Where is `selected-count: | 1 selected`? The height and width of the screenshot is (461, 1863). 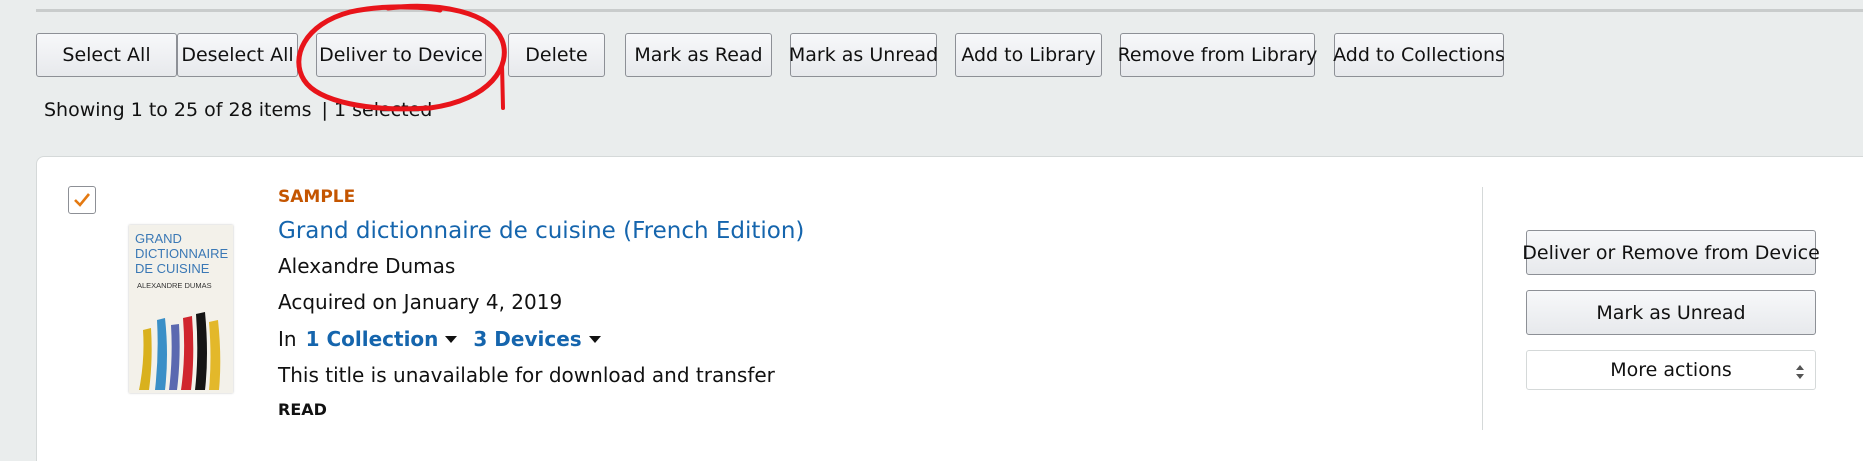
selected-count: | 1 selected is located at coordinates (377, 110).